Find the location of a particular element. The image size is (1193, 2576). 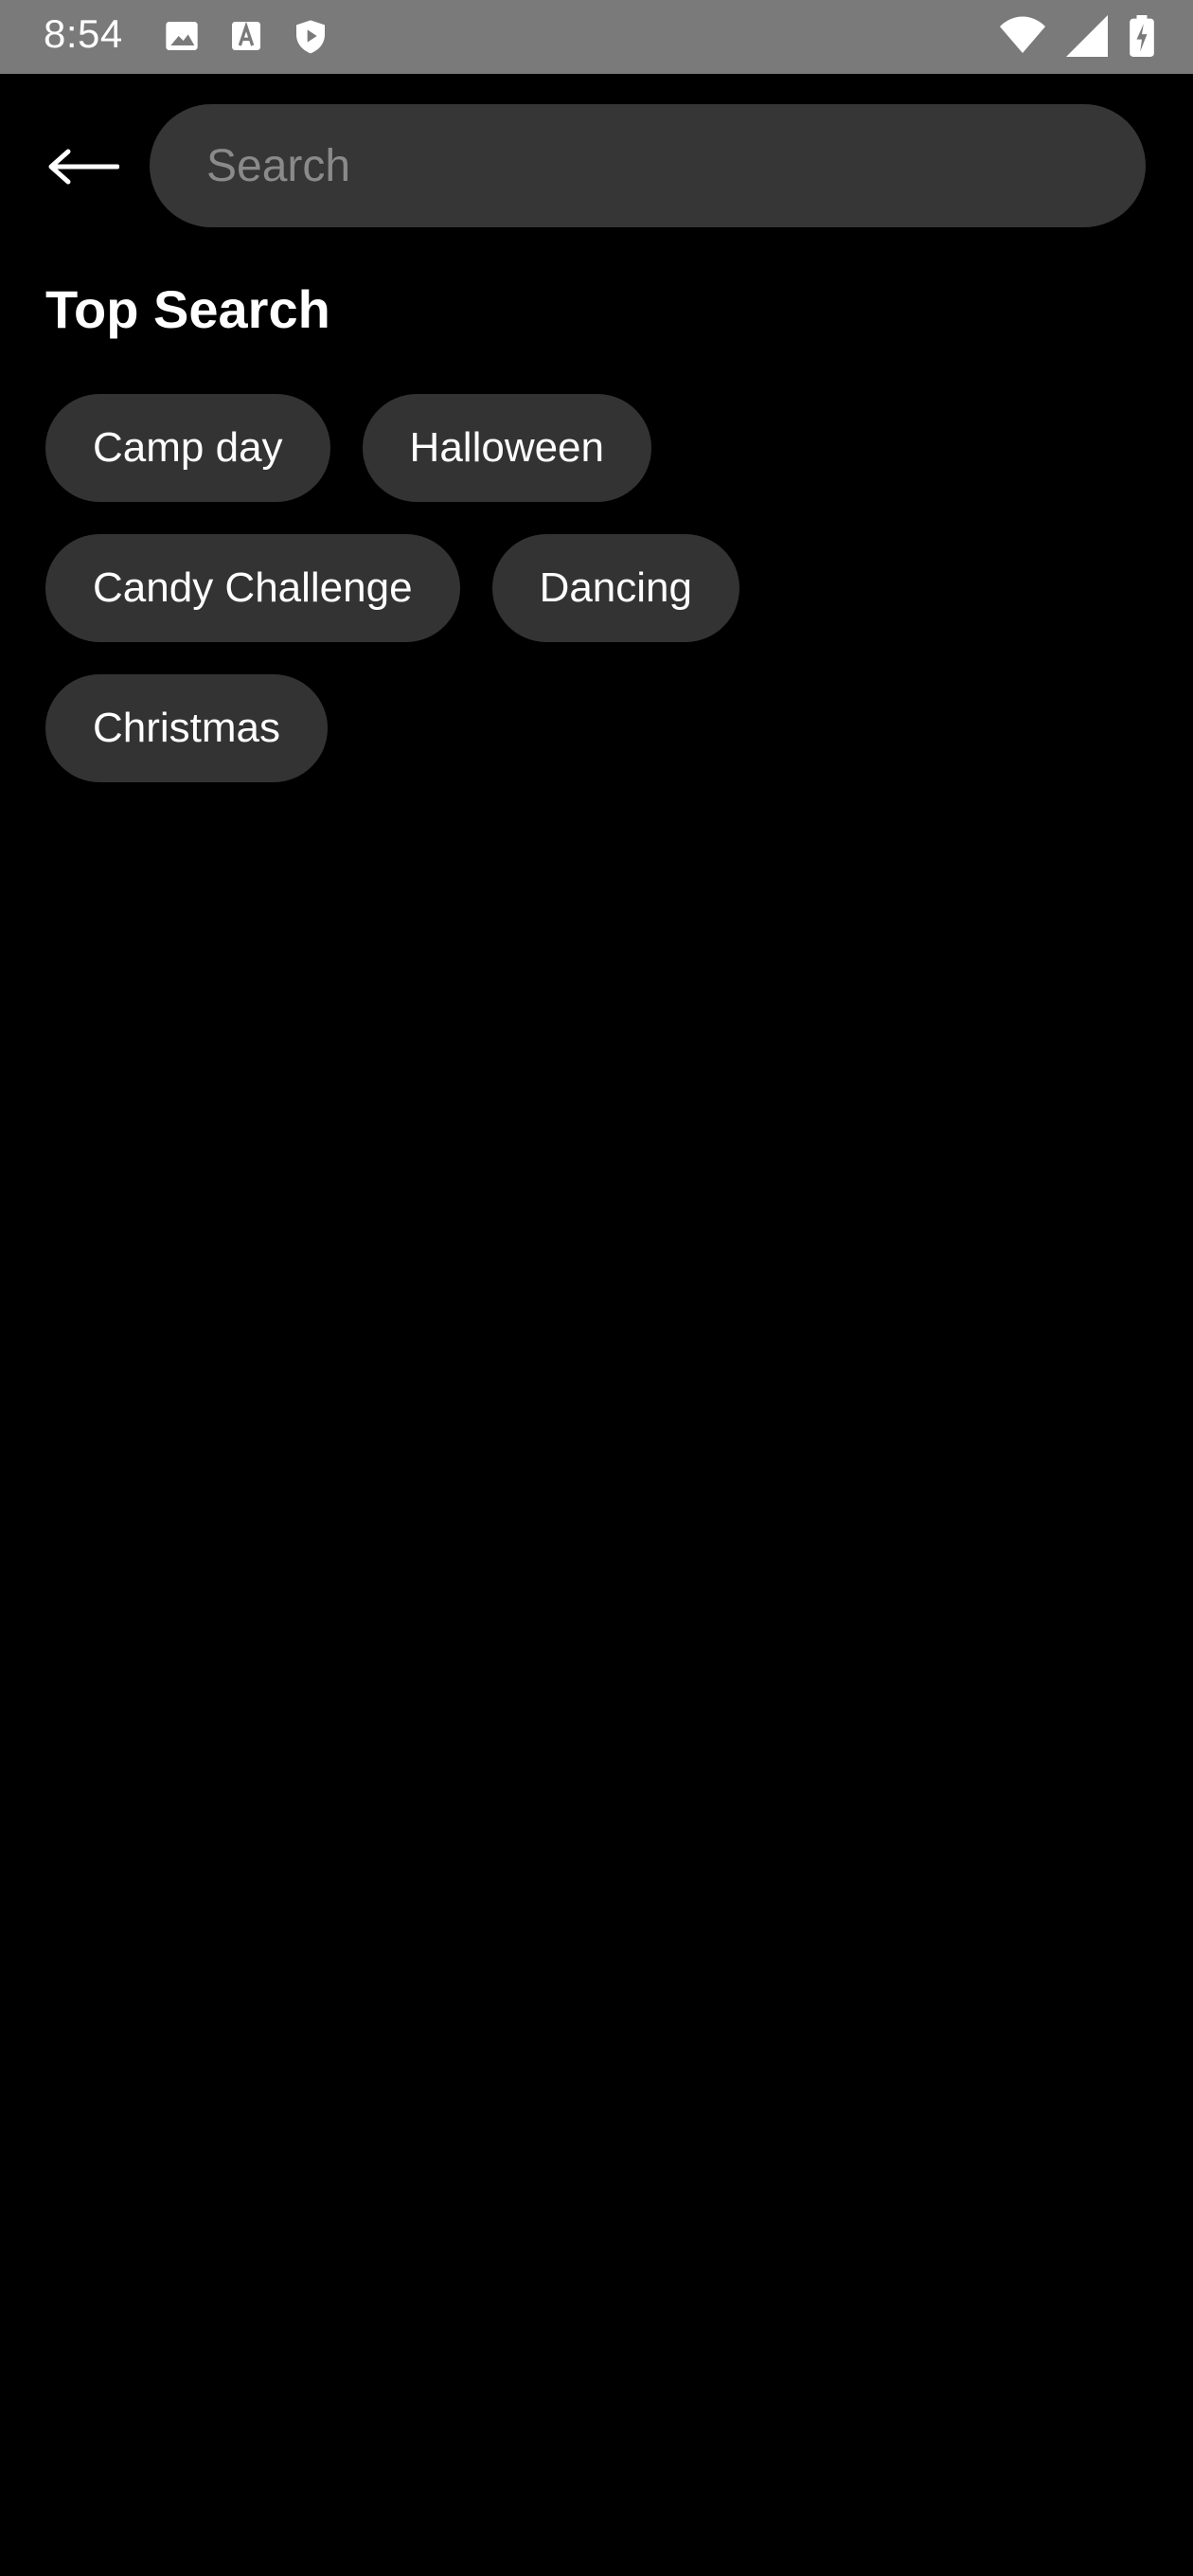

status-bar: 8:54 is located at coordinates (596, 37).